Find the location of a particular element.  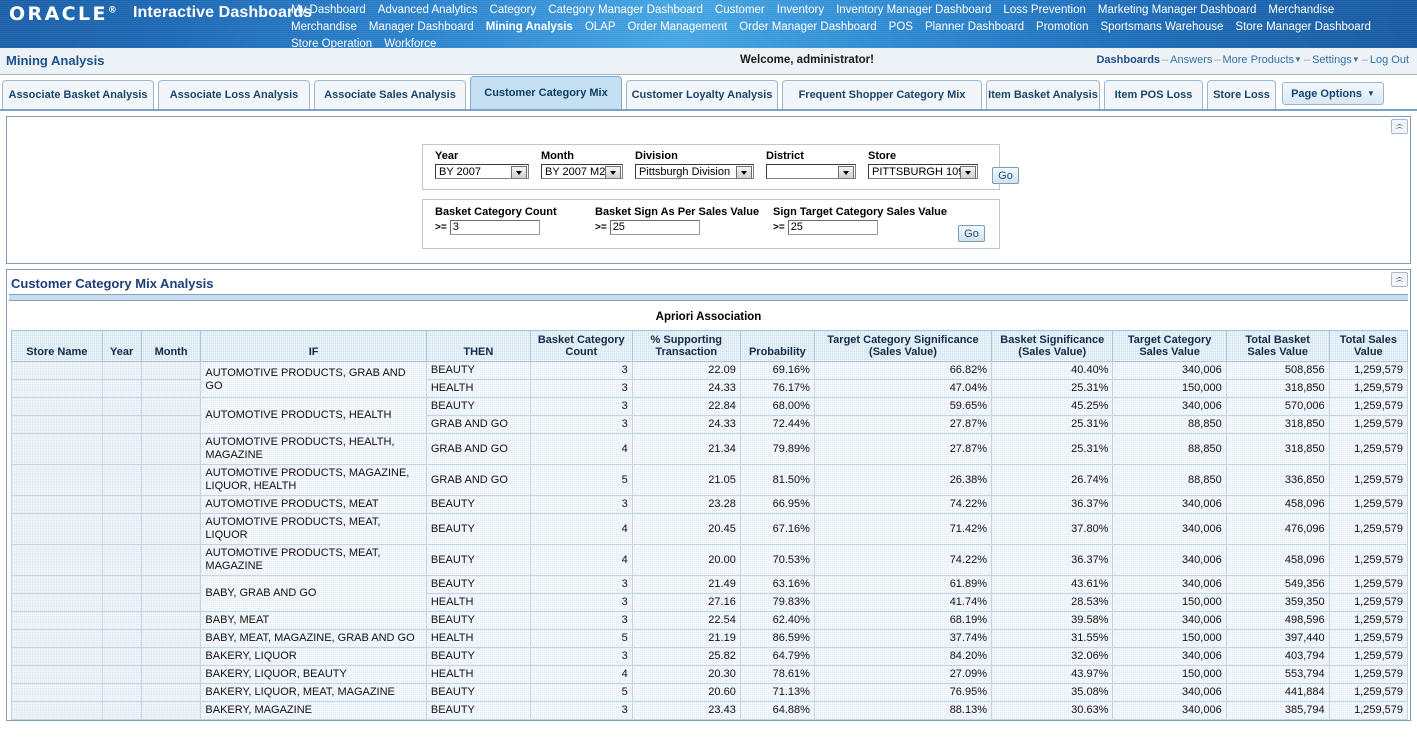

tab-item-basket-analysis: Item Basket Analysis is located at coordinates (1043, 94).